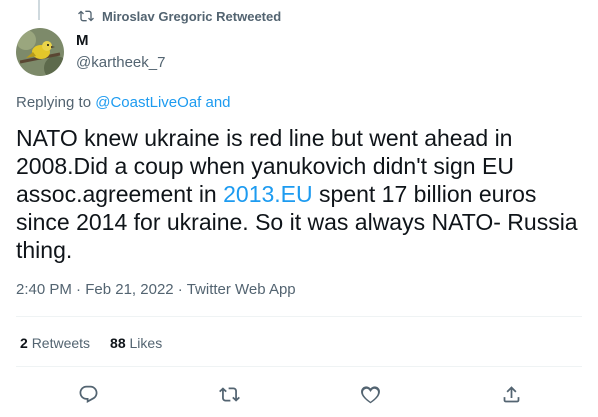  Describe the element at coordinates (39, 10) in the screenshot. I see `thread-connector-line` at that location.